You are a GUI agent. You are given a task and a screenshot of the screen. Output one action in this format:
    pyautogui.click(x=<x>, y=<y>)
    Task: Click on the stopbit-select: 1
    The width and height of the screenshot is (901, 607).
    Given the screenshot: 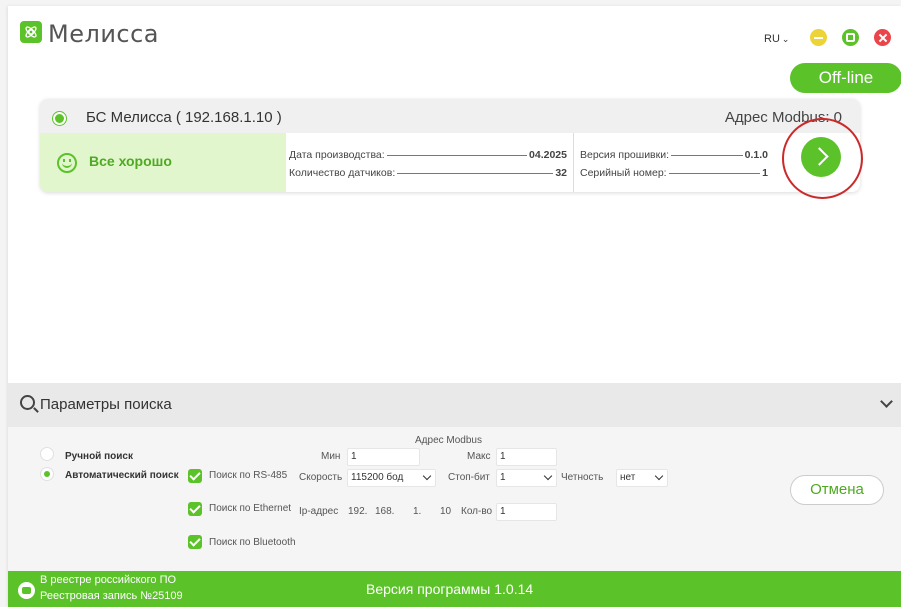 What is the action you would take?
    pyautogui.click(x=526, y=478)
    